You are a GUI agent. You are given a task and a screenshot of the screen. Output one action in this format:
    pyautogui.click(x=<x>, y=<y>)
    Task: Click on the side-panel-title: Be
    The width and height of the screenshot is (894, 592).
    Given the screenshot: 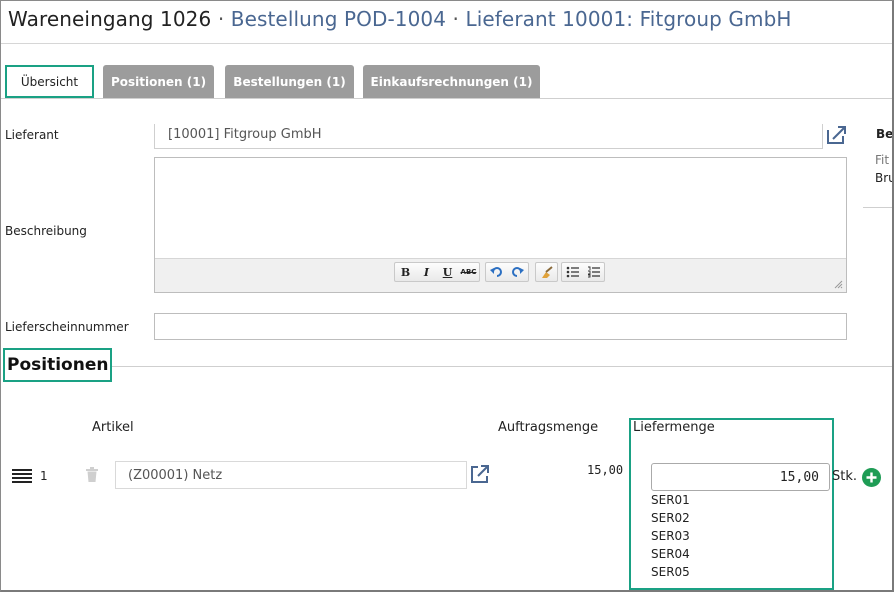 What is the action you would take?
    pyautogui.click(x=885, y=134)
    